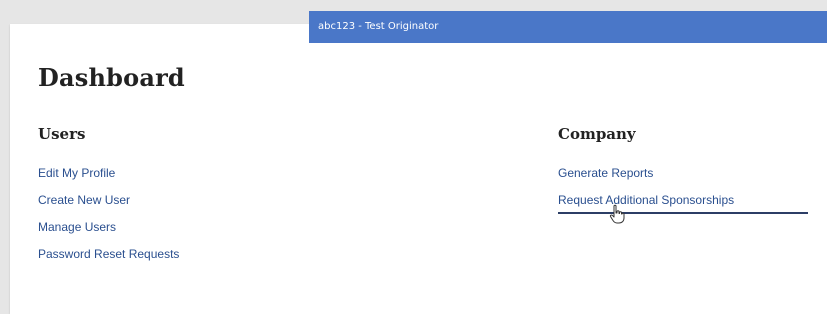 The image size is (827, 314). What do you see at coordinates (77, 227) in the screenshot?
I see `manage-users-link: Manage Users` at bounding box center [77, 227].